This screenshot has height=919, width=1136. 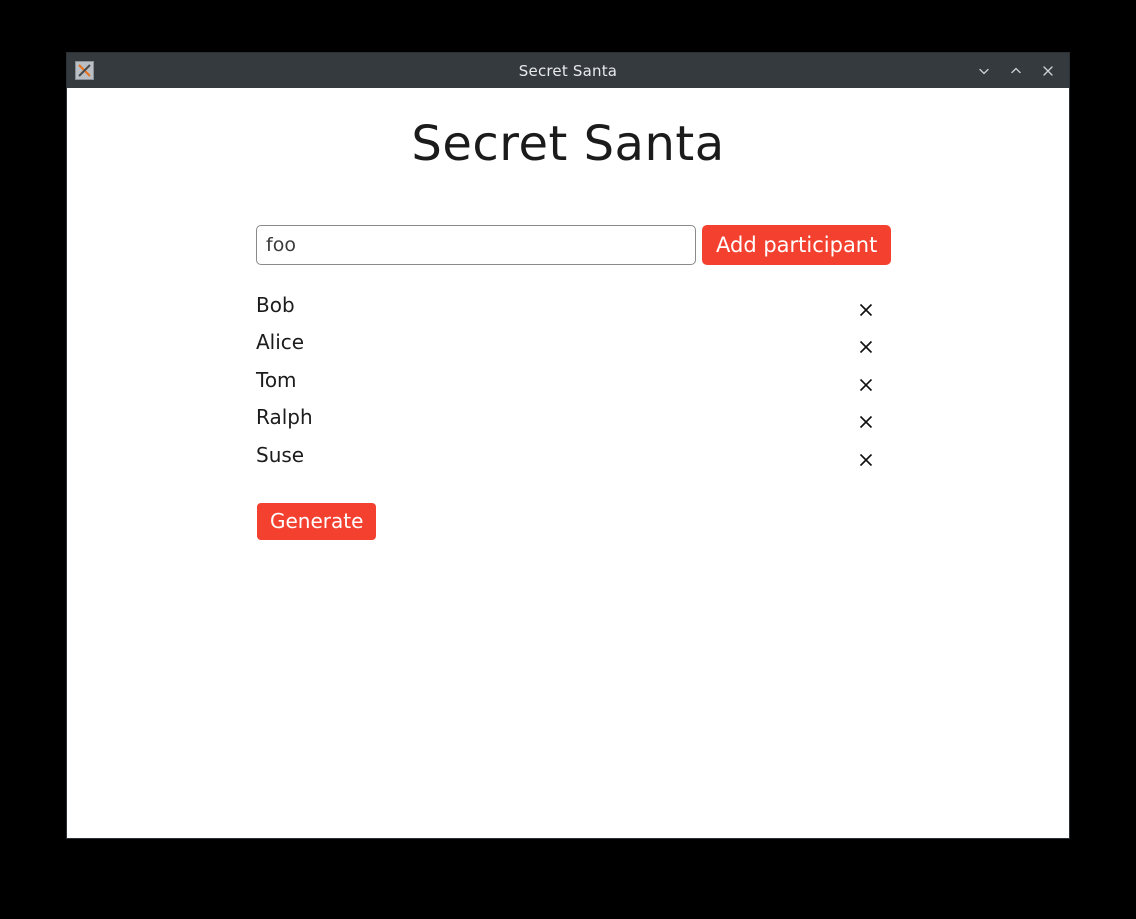 What do you see at coordinates (568, 305) in the screenshot?
I see `participant-row: Bob` at bounding box center [568, 305].